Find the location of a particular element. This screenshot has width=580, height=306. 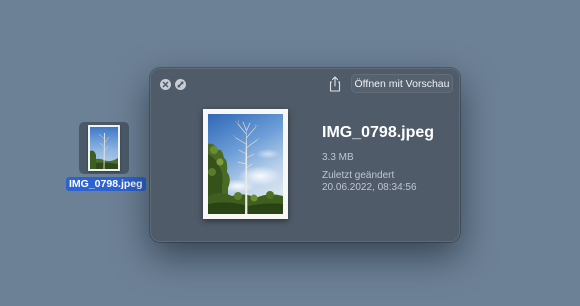

fullscreen-button is located at coordinates (180, 84).